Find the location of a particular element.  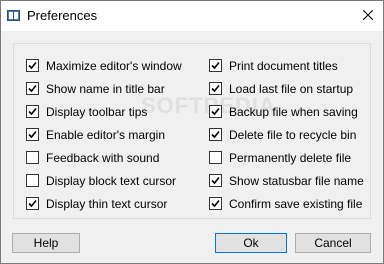

option-row: Show statusbar file name is located at coordinates (286, 180).